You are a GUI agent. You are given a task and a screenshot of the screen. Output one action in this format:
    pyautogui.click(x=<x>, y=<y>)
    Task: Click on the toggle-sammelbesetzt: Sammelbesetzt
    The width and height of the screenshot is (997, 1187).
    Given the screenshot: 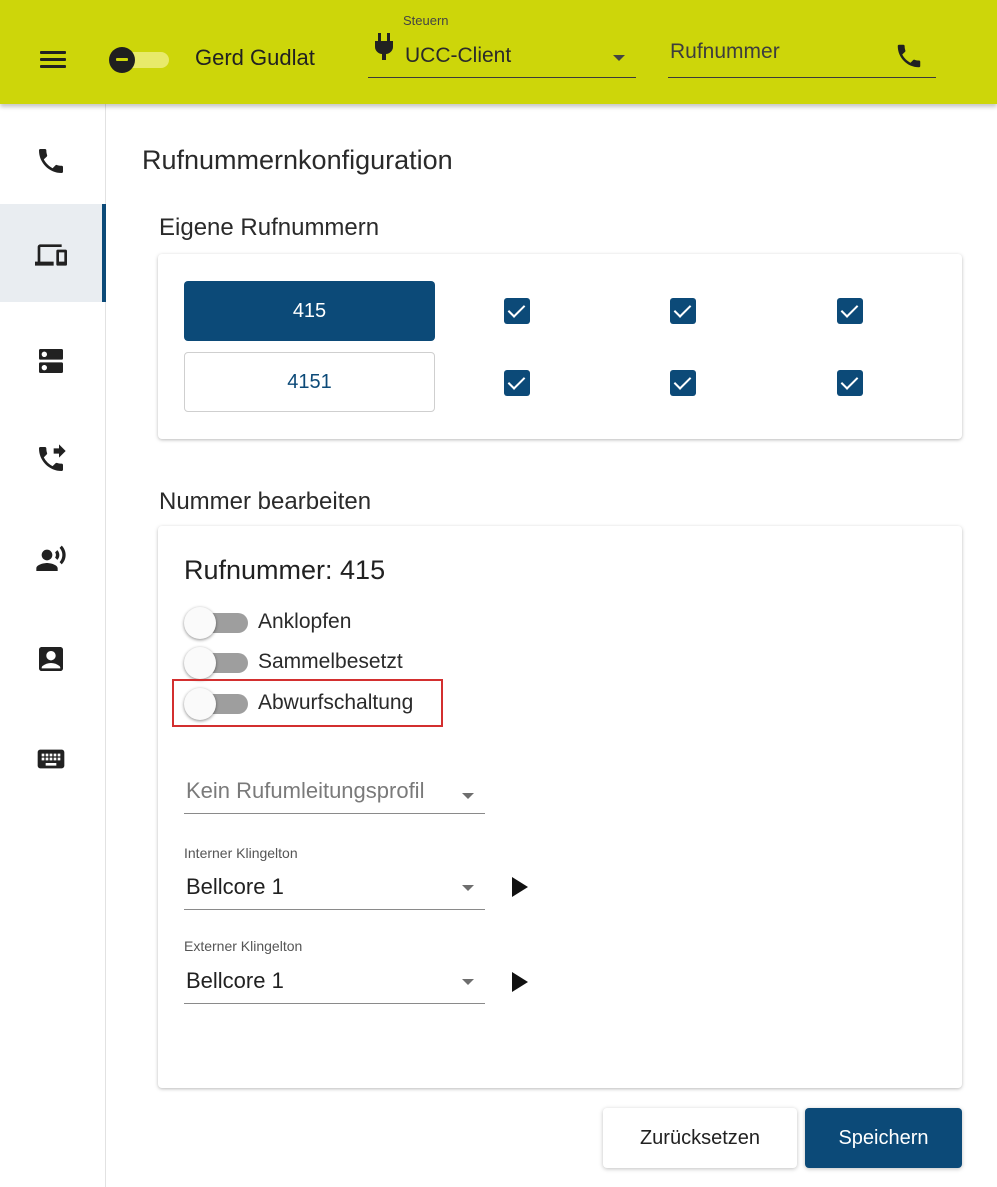 What is the action you would take?
    pyautogui.click(x=304, y=661)
    